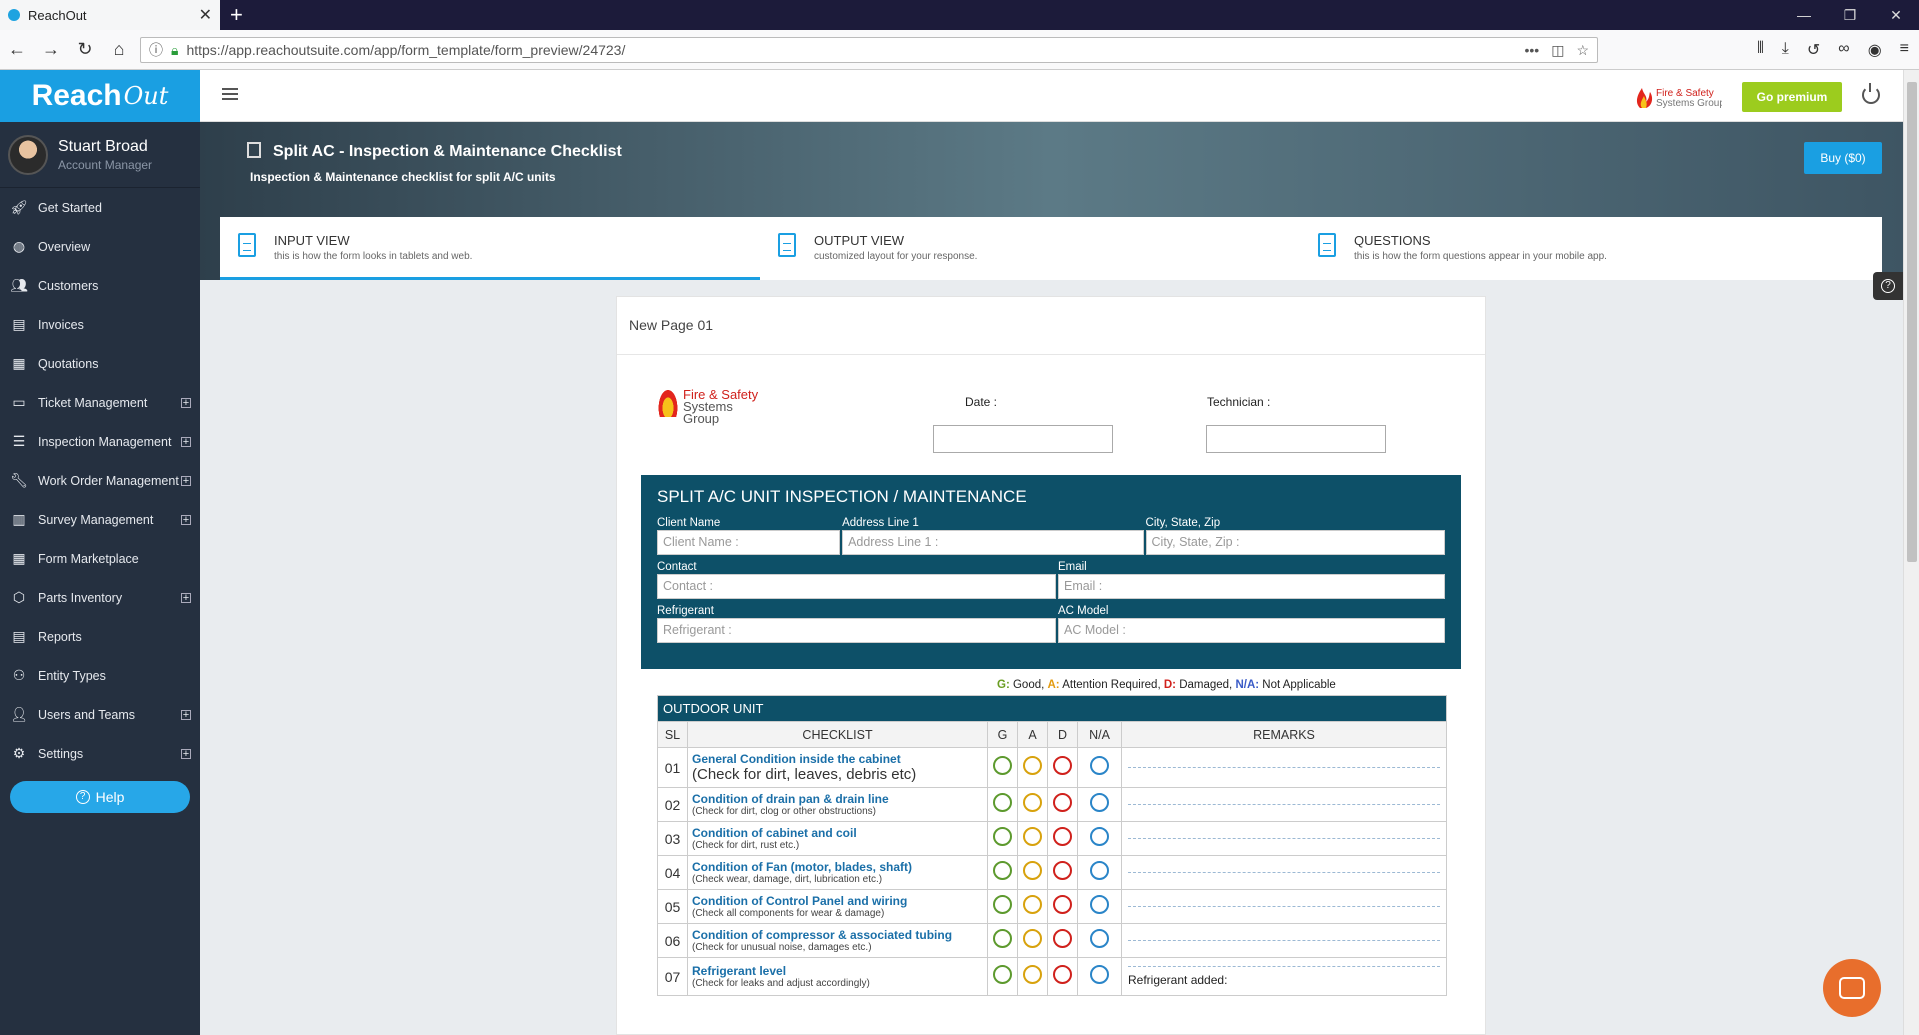 This screenshot has width=1919, height=1035. Describe the element at coordinates (100, 246) in the screenshot. I see `sidebar-item-overview: ◍ Overview` at that location.